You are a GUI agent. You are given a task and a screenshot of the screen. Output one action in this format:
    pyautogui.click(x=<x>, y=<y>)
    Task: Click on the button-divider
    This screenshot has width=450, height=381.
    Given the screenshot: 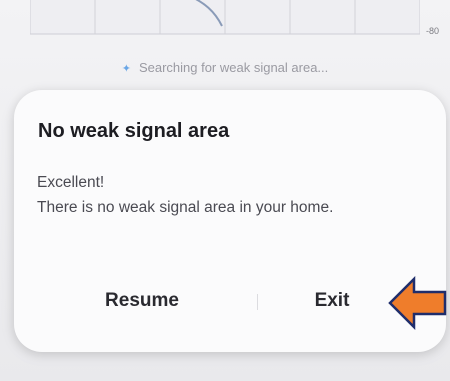 What is the action you would take?
    pyautogui.click(x=257, y=302)
    